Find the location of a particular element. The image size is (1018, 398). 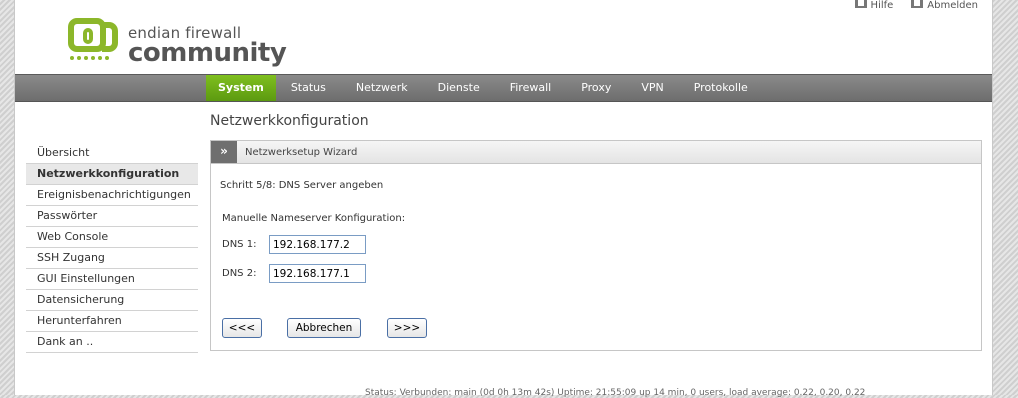

cancel-button: Abbrechen is located at coordinates (324, 328).